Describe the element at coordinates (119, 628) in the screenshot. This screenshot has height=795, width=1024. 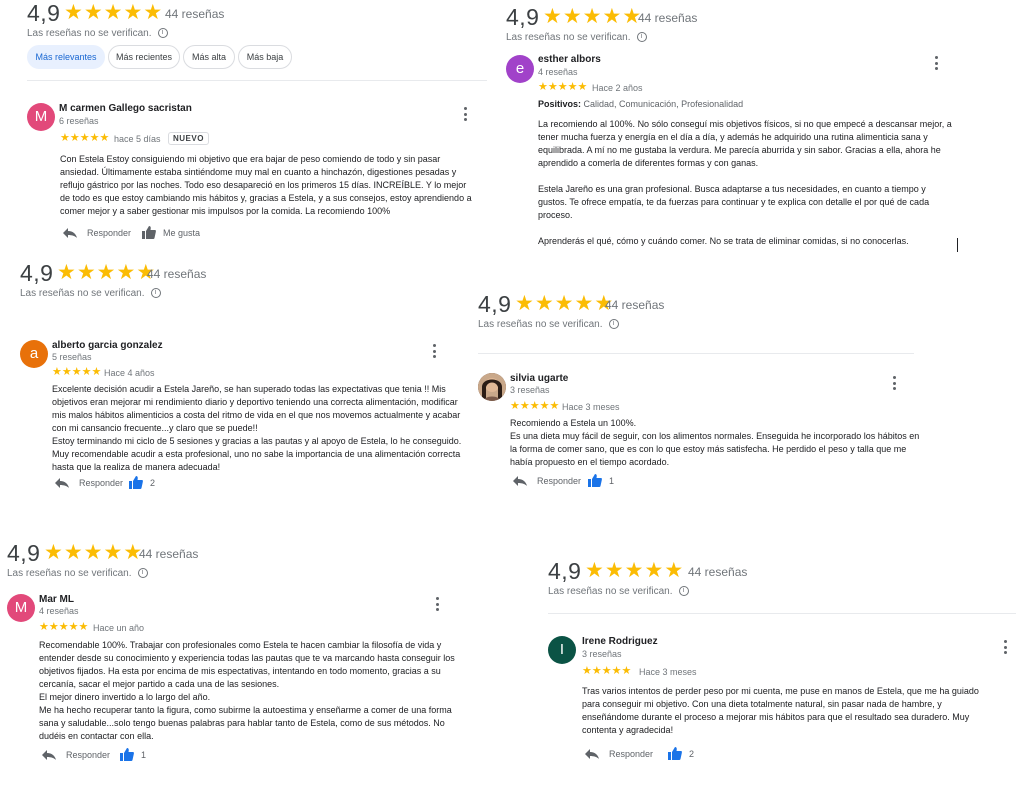
I see `review-time: Hace un año` at that location.